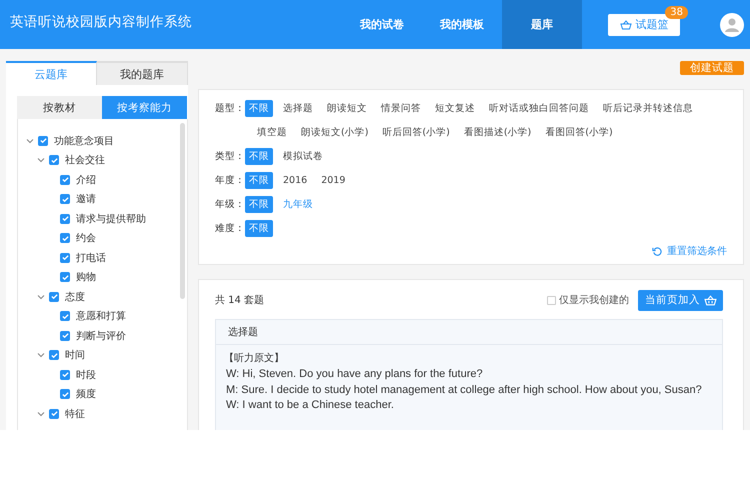 This screenshot has width=750, height=482. What do you see at coordinates (85, 160) in the screenshot?
I see `tree-item: 社会交往` at bounding box center [85, 160].